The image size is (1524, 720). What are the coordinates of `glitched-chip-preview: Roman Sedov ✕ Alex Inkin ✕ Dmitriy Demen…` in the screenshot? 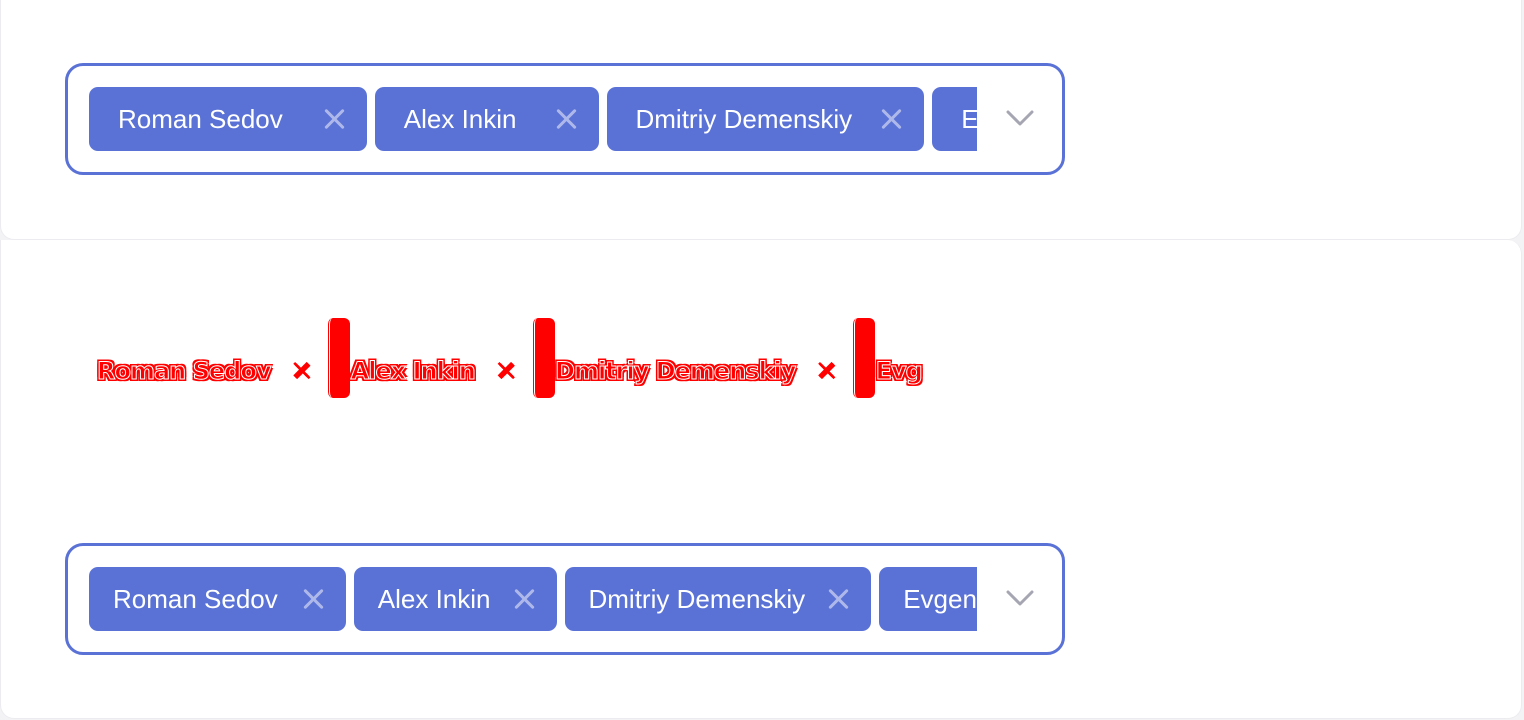 It's located at (547, 360).